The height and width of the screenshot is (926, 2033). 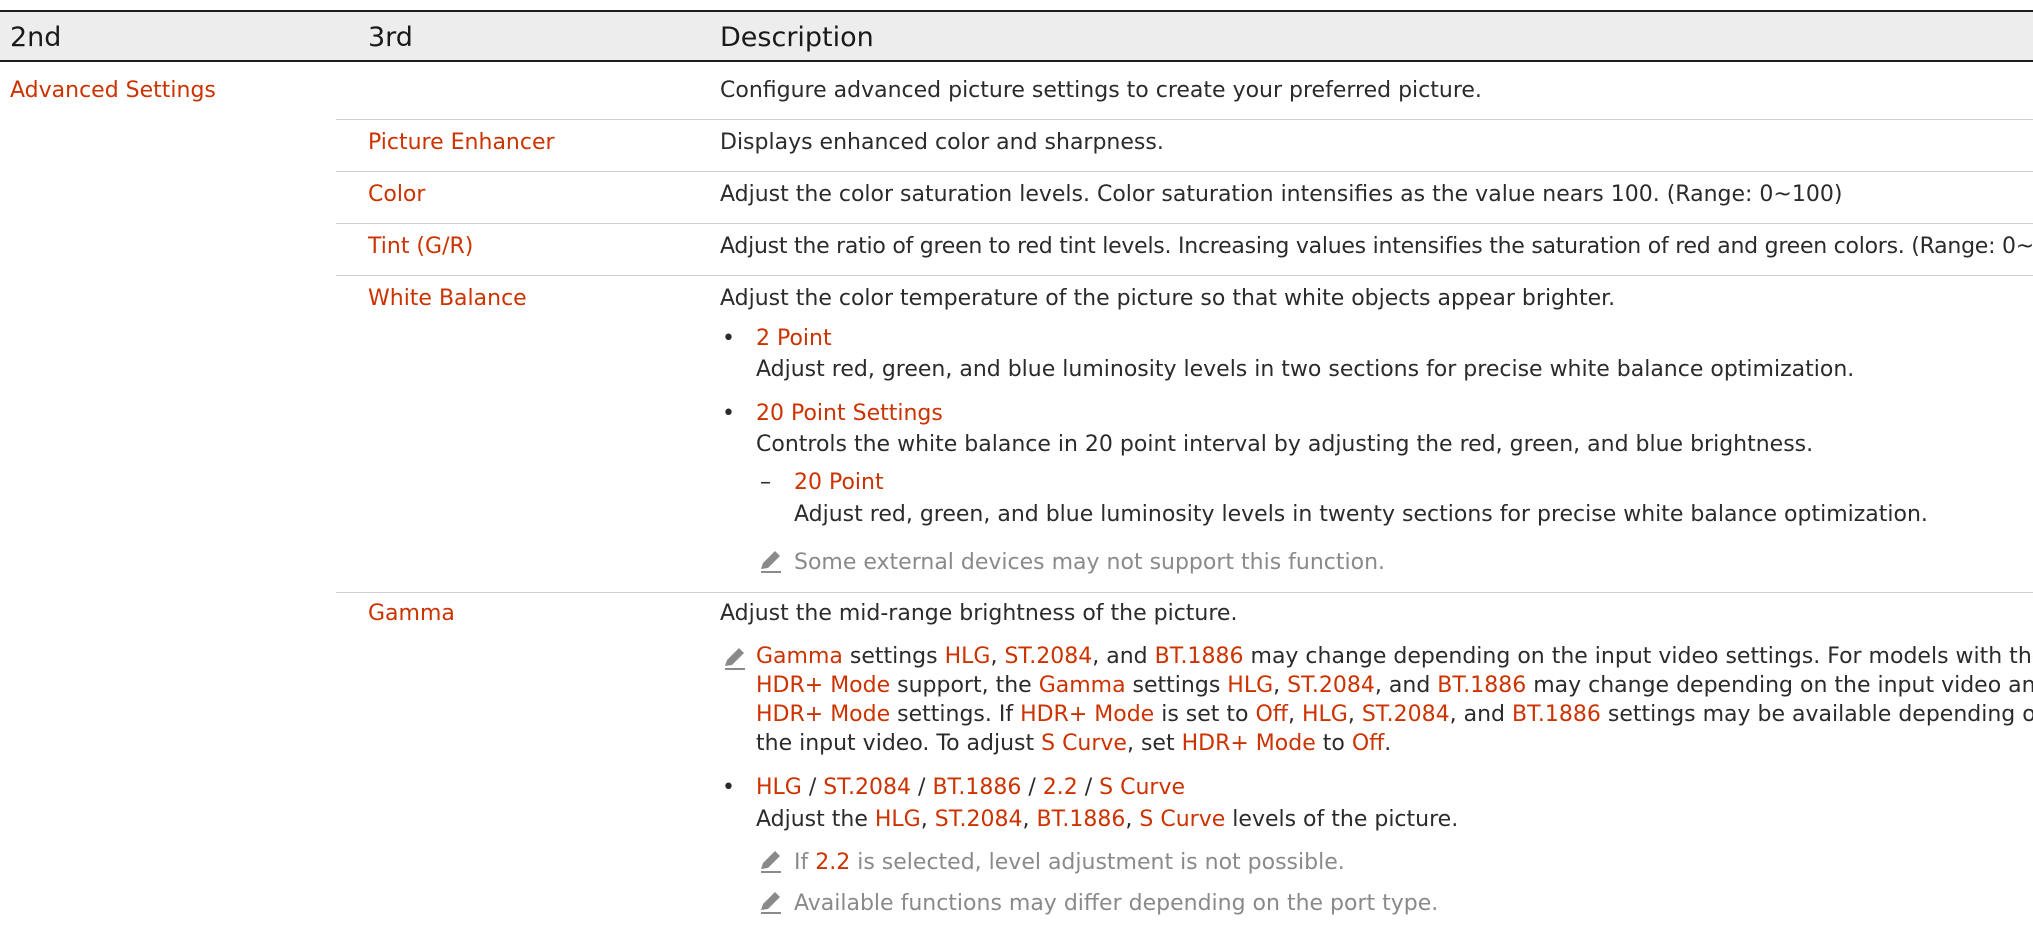 I want to click on header-col-2nd: 2nd, so click(x=36, y=37).